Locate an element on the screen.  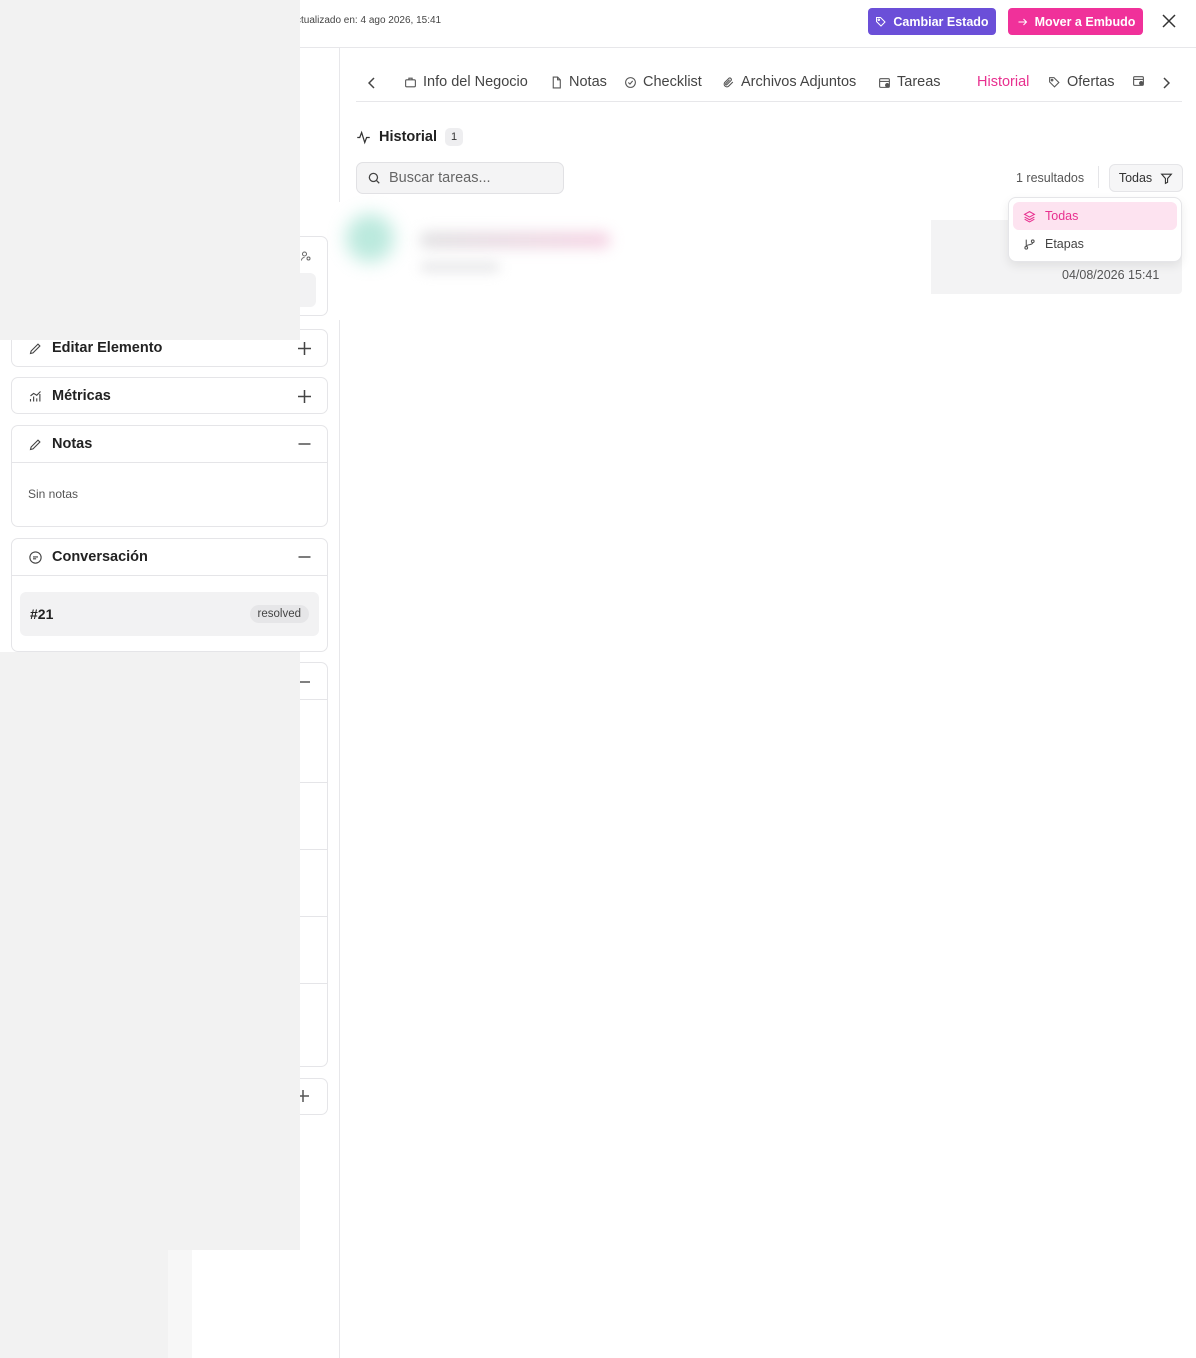
tab-label: Notas is located at coordinates (588, 82).